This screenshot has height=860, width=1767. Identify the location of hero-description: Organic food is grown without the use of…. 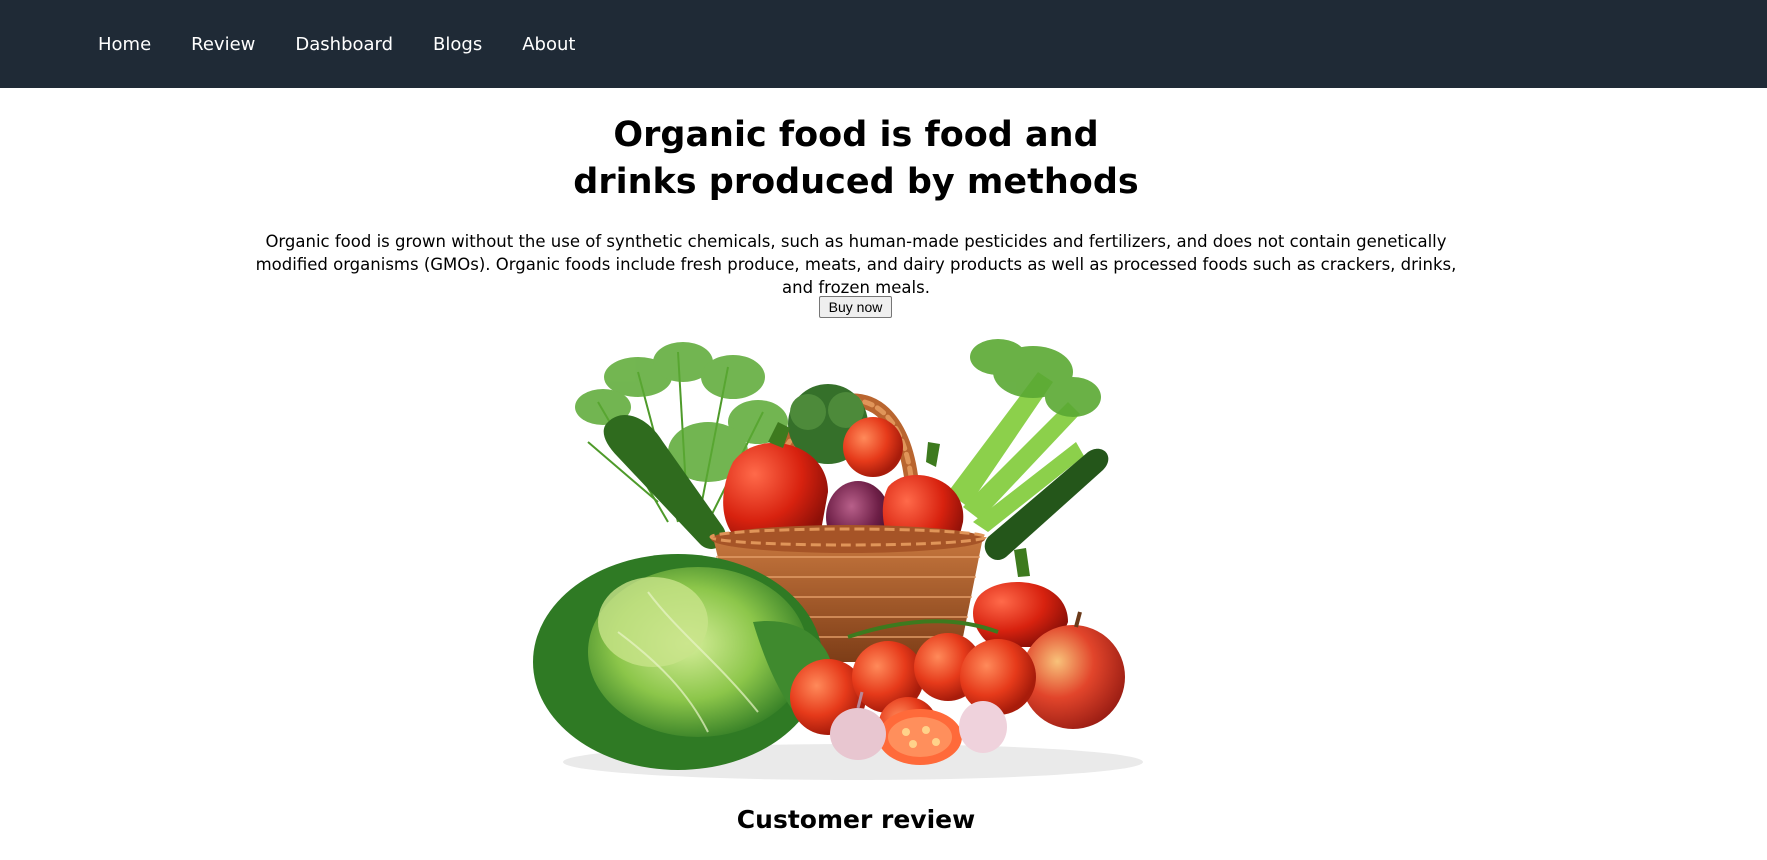
(856, 264).